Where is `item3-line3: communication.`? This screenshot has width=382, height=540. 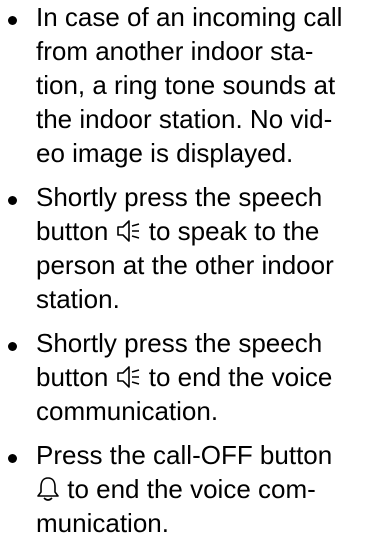
item3-line3: communication. is located at coordinates (127, 411).